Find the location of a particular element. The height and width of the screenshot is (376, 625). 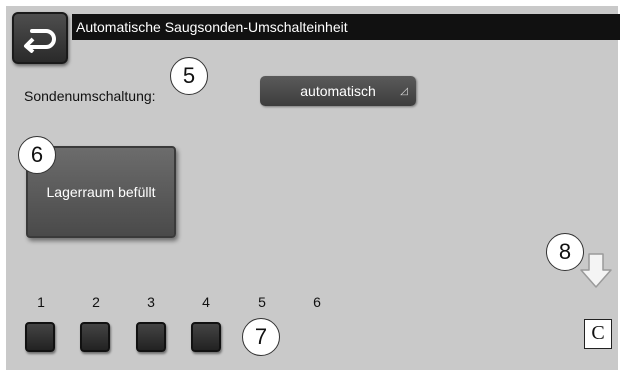

back-button is located at coordinates (40, 38).